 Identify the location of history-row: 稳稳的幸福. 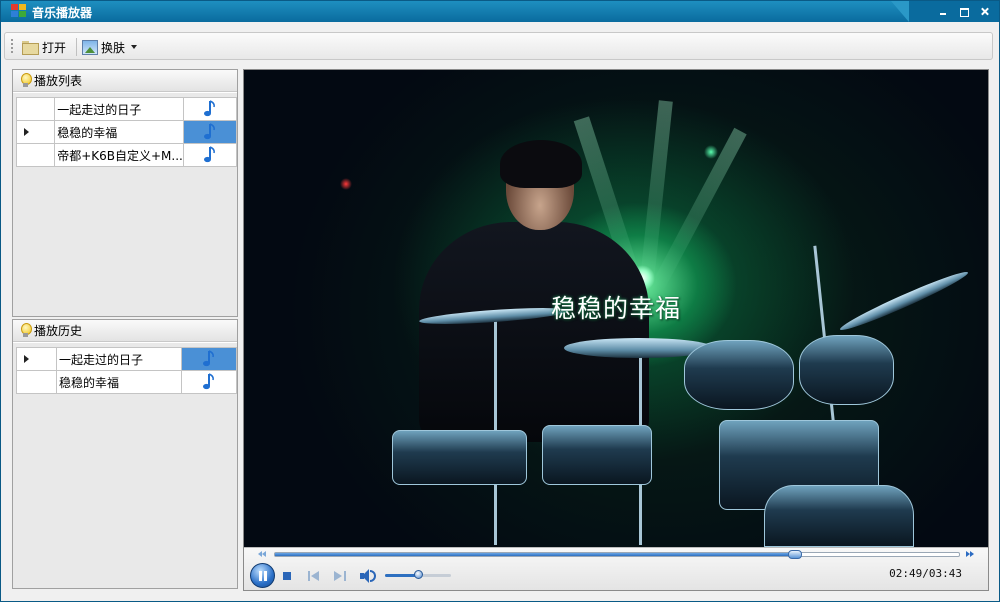
(126, 382).